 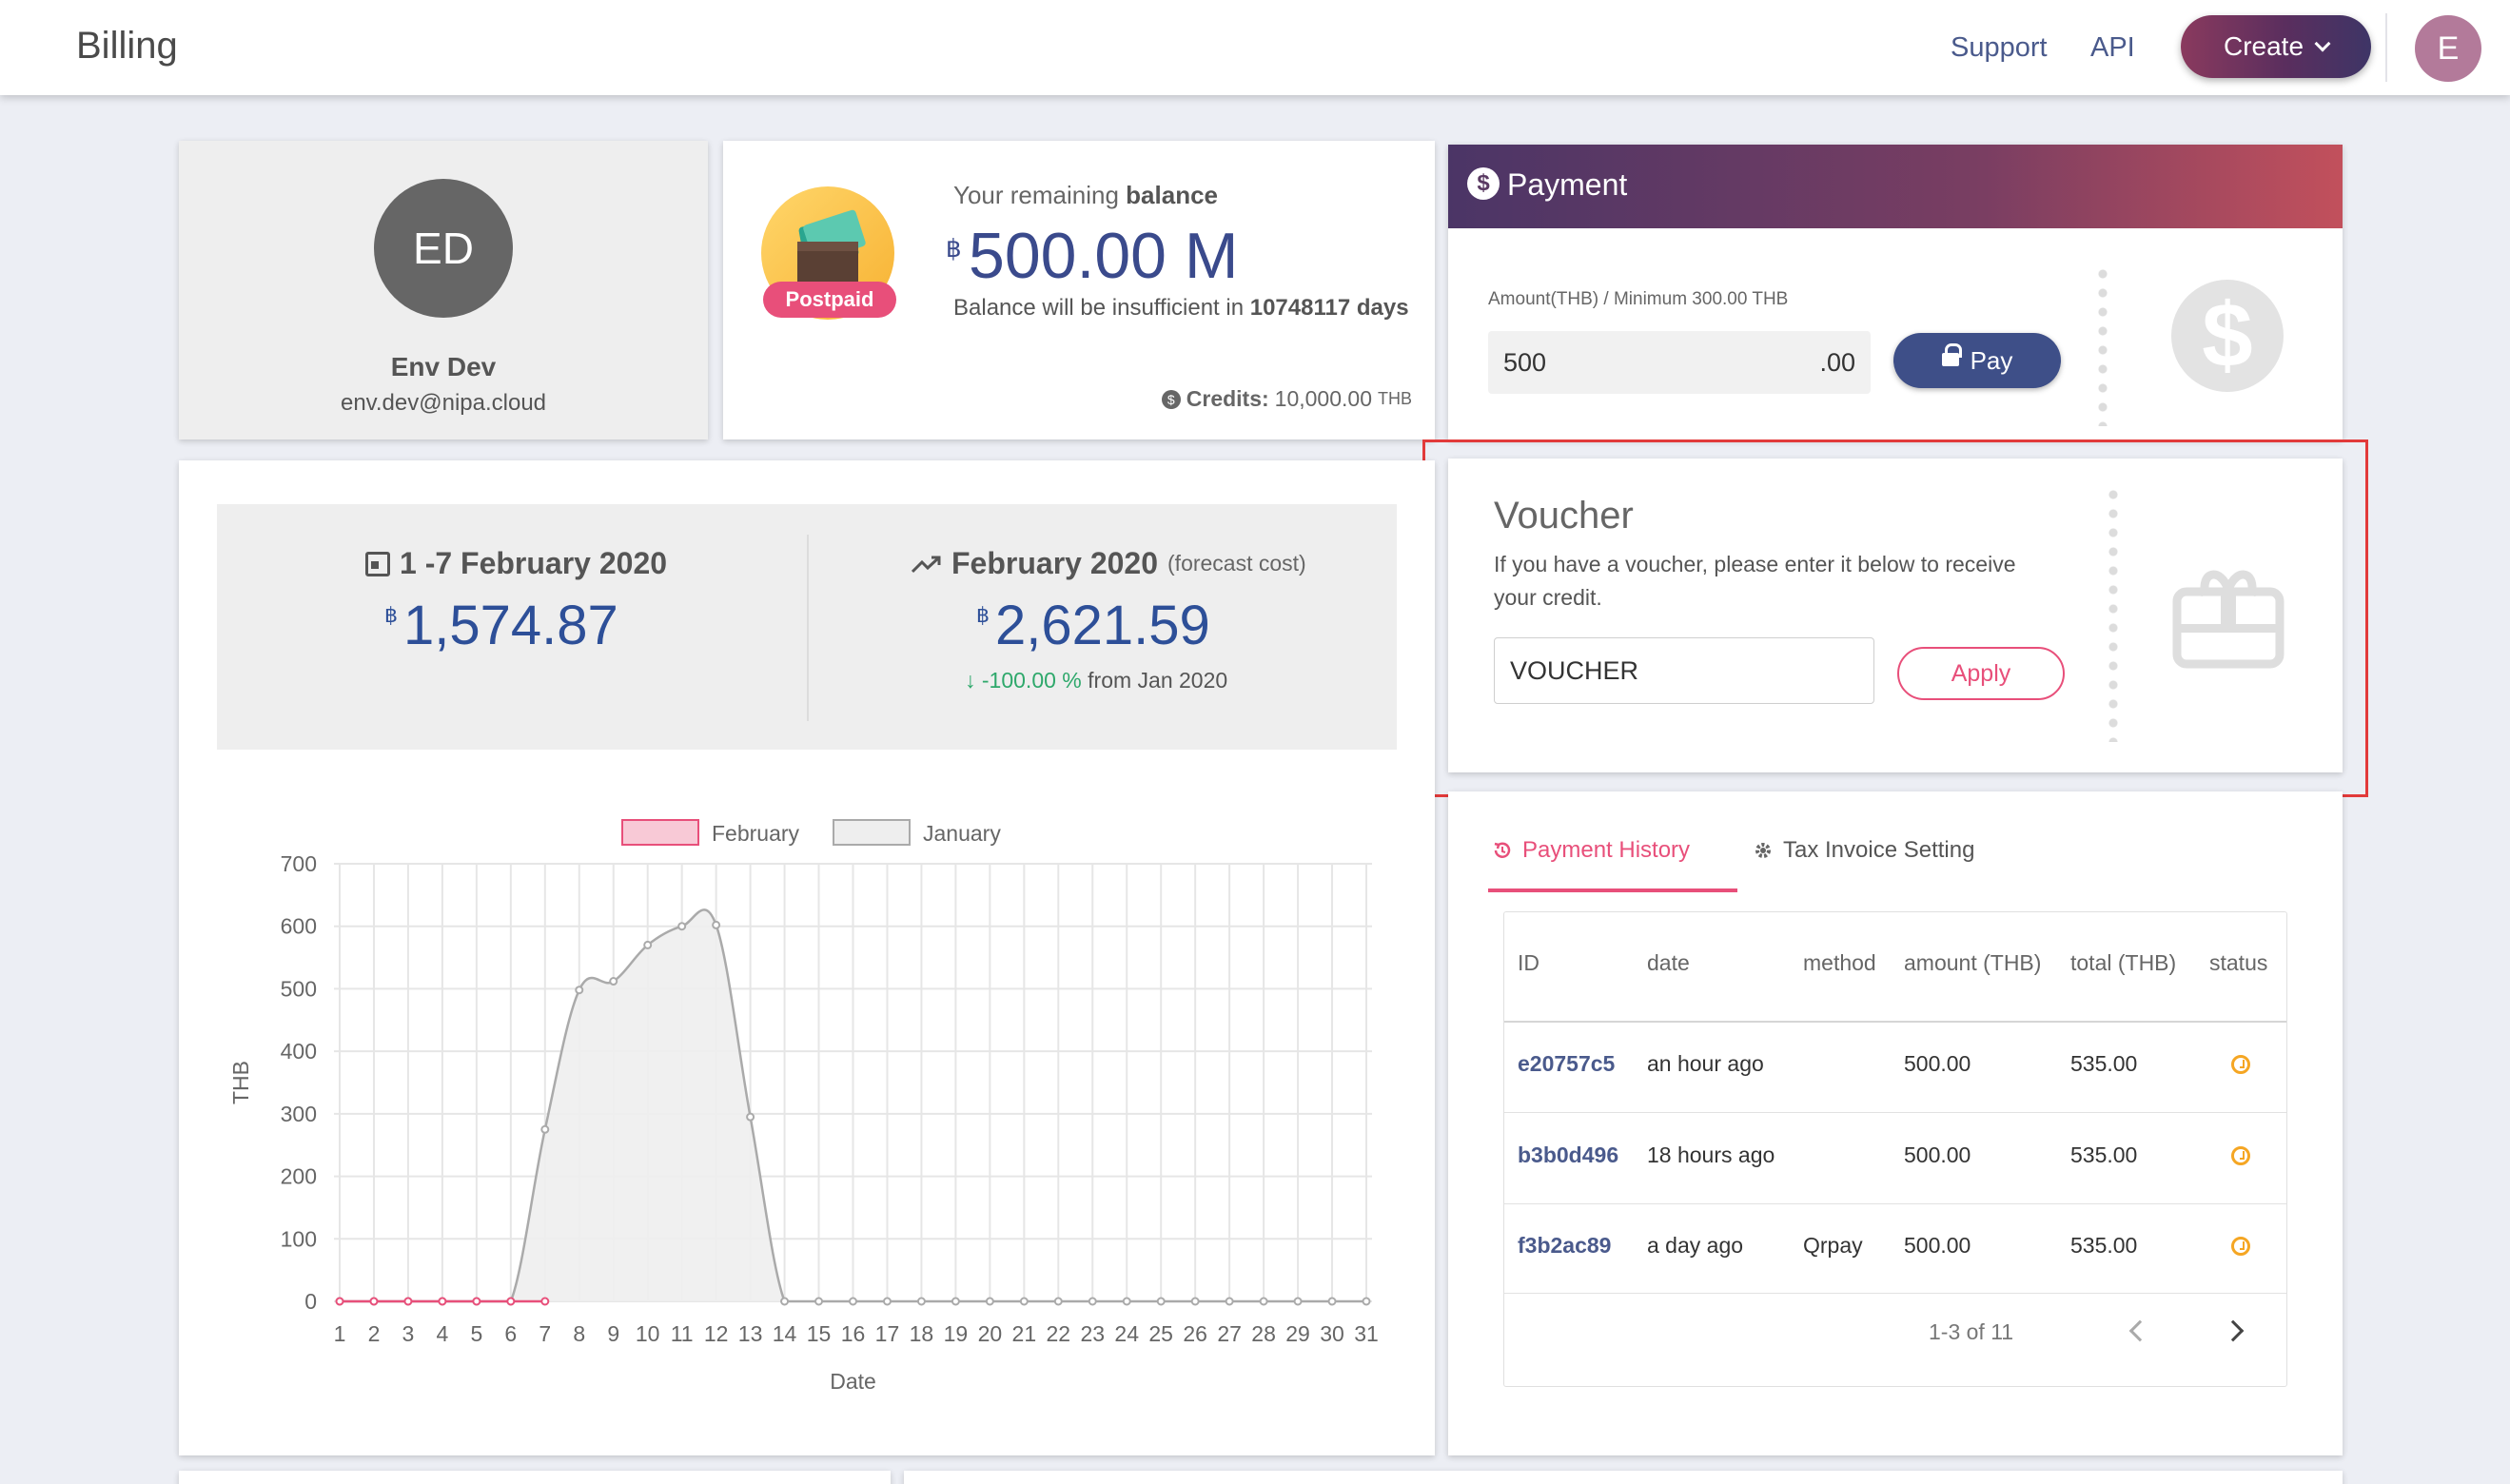 What do you see at coordinates (1679, 362) in the screenshot?
I see `amount-input: 500 .00` at bounding box center [1679, 362].